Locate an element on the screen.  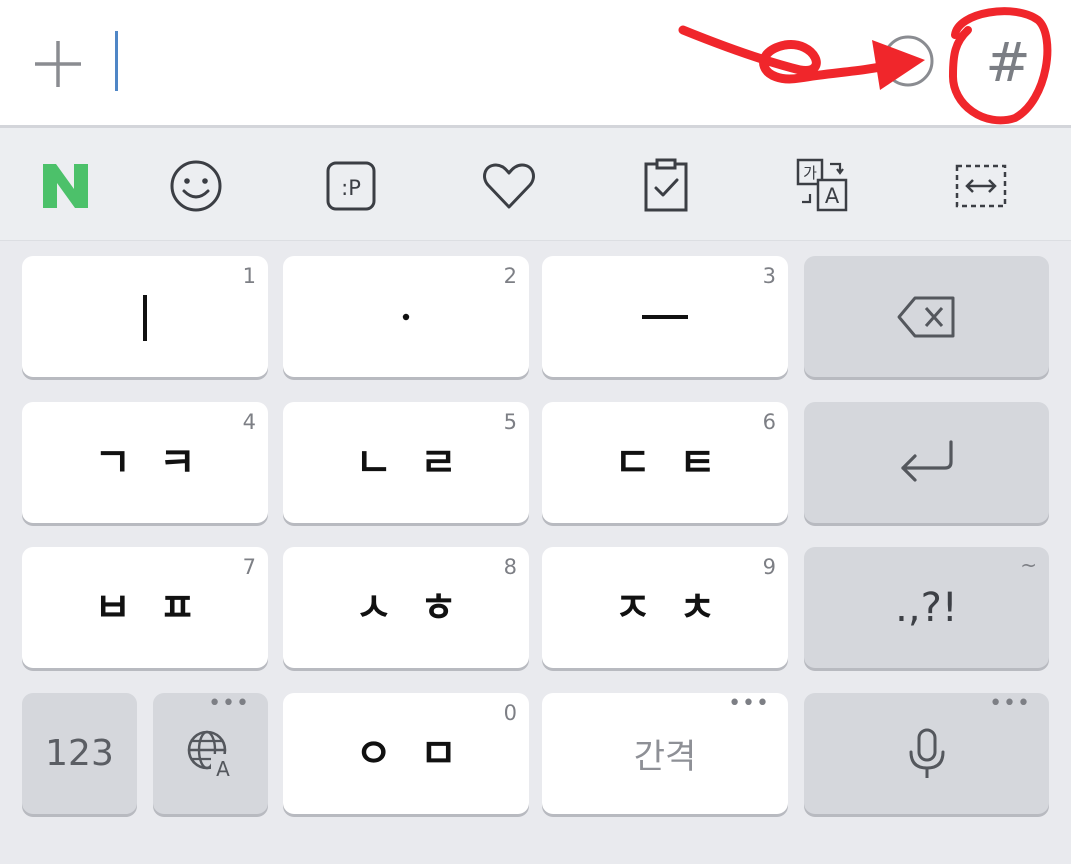
enter-icon is located at coordinates (926, 460).